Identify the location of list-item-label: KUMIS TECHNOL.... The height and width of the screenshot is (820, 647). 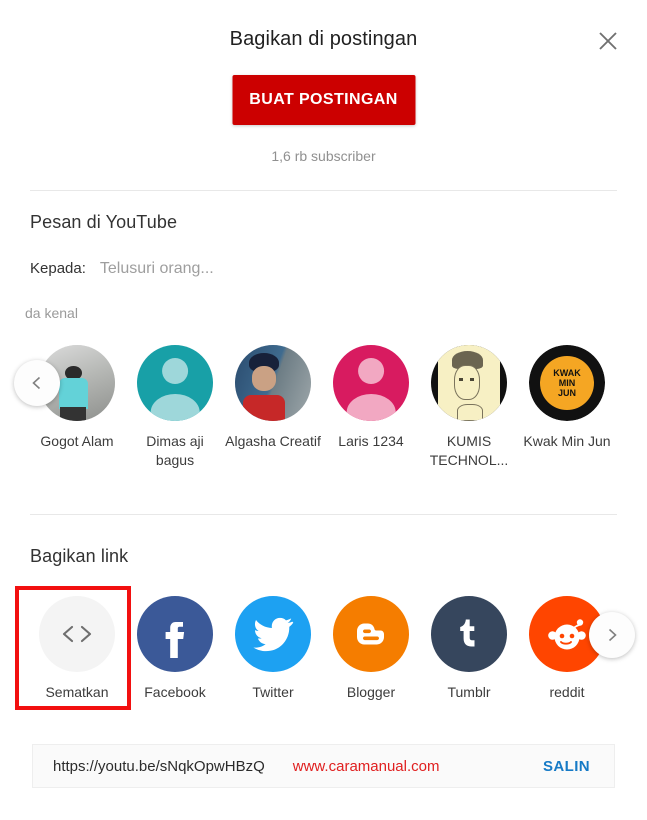
(469, 450).